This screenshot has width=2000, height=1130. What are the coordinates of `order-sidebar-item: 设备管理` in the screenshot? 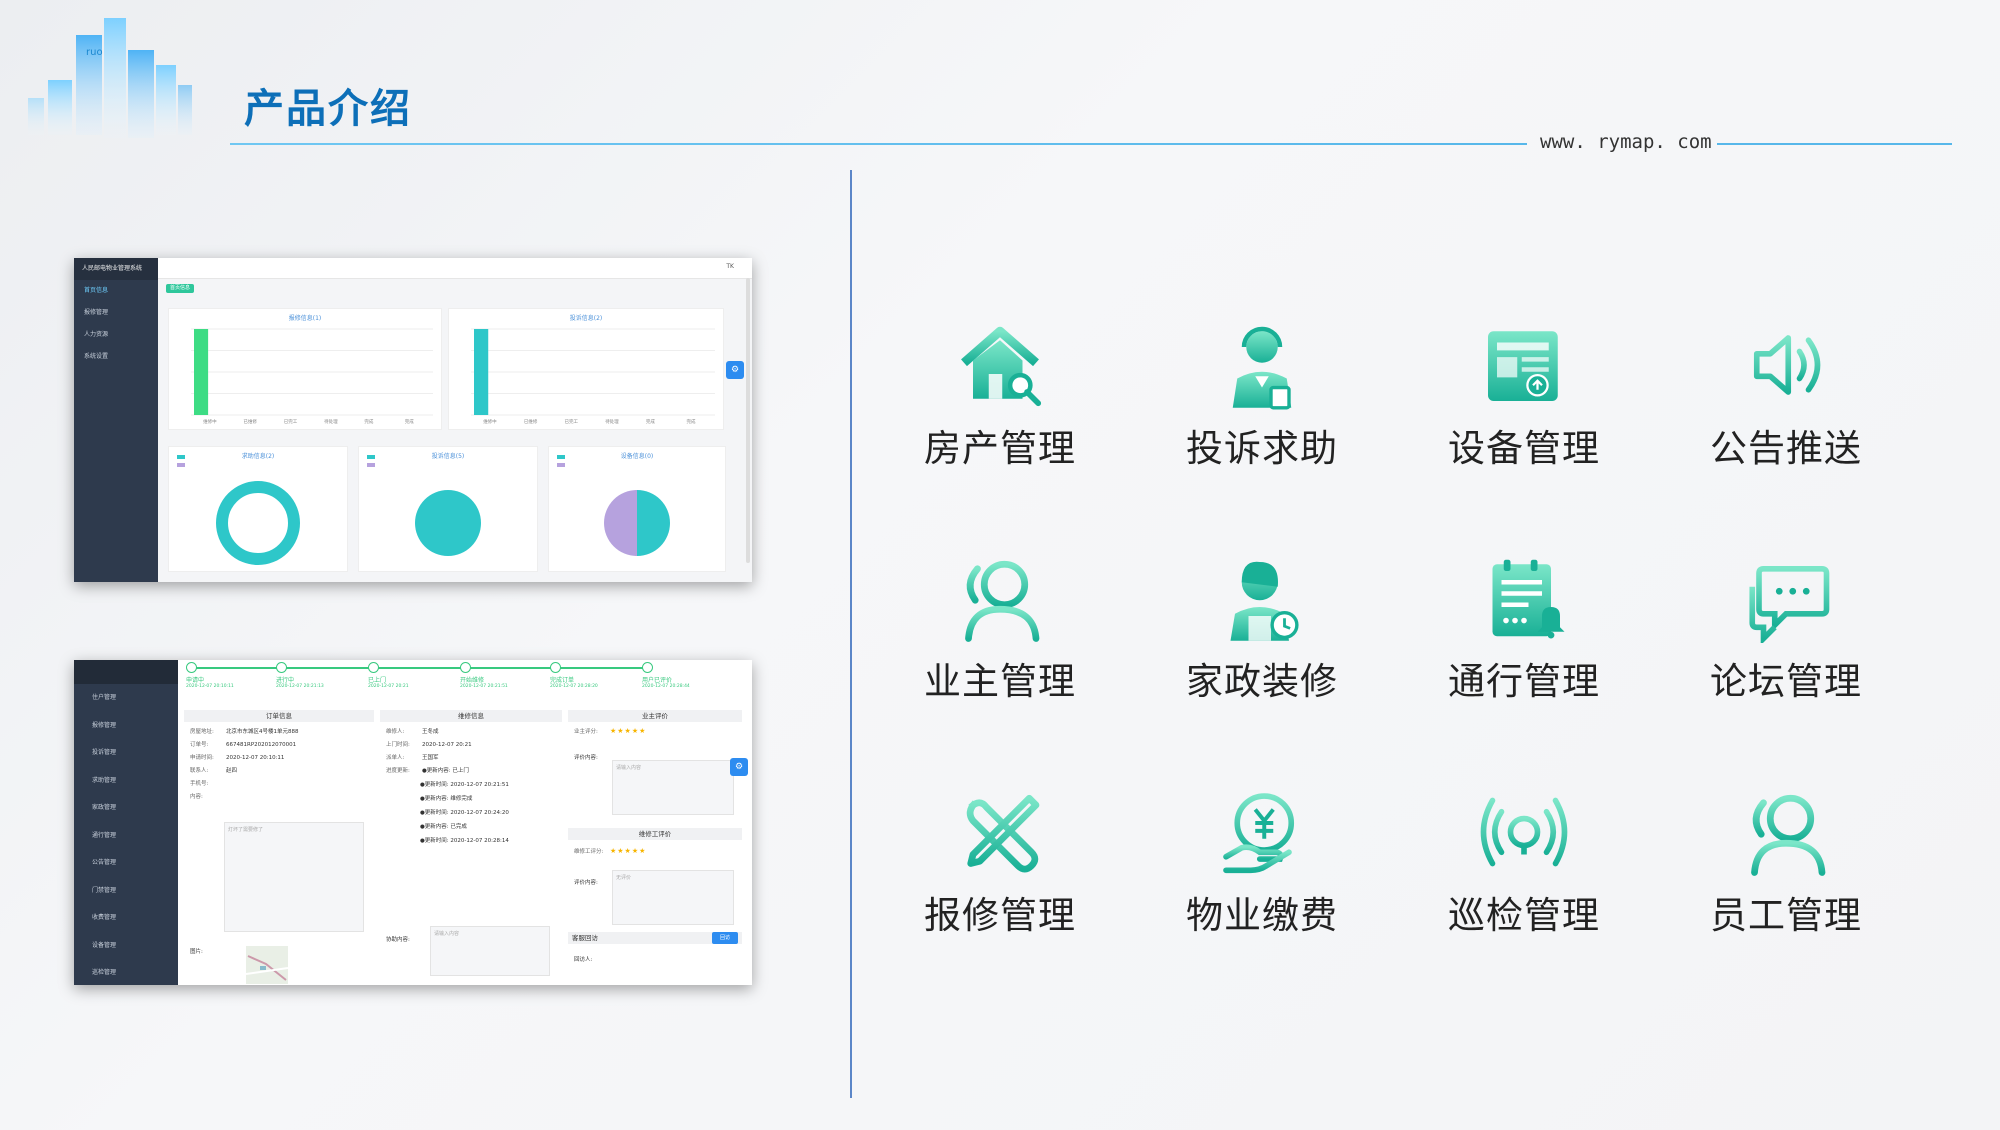 It's located at (104, 945).